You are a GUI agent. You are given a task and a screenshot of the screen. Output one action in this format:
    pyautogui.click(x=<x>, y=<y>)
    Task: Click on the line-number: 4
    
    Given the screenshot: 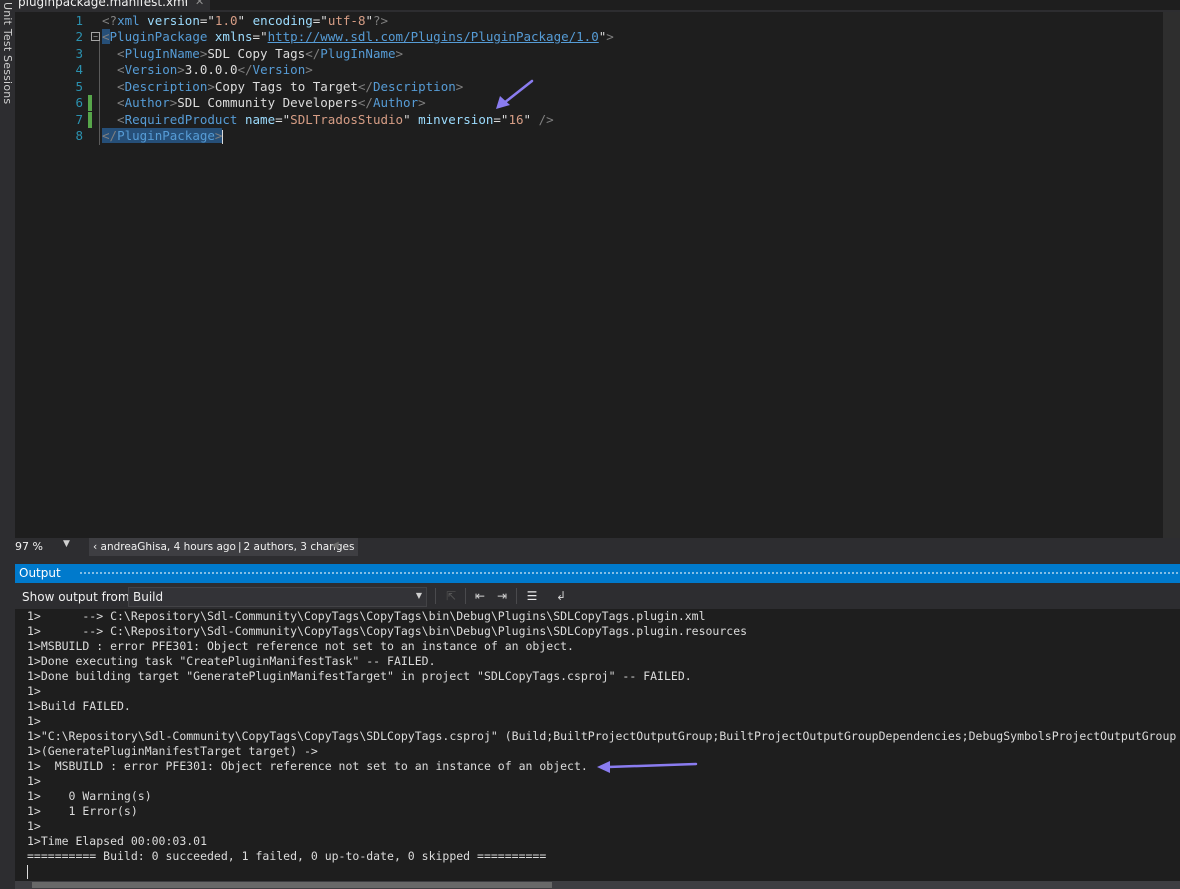 What is the action you would take?
    pyautogui.click(x=79, y=69)
    